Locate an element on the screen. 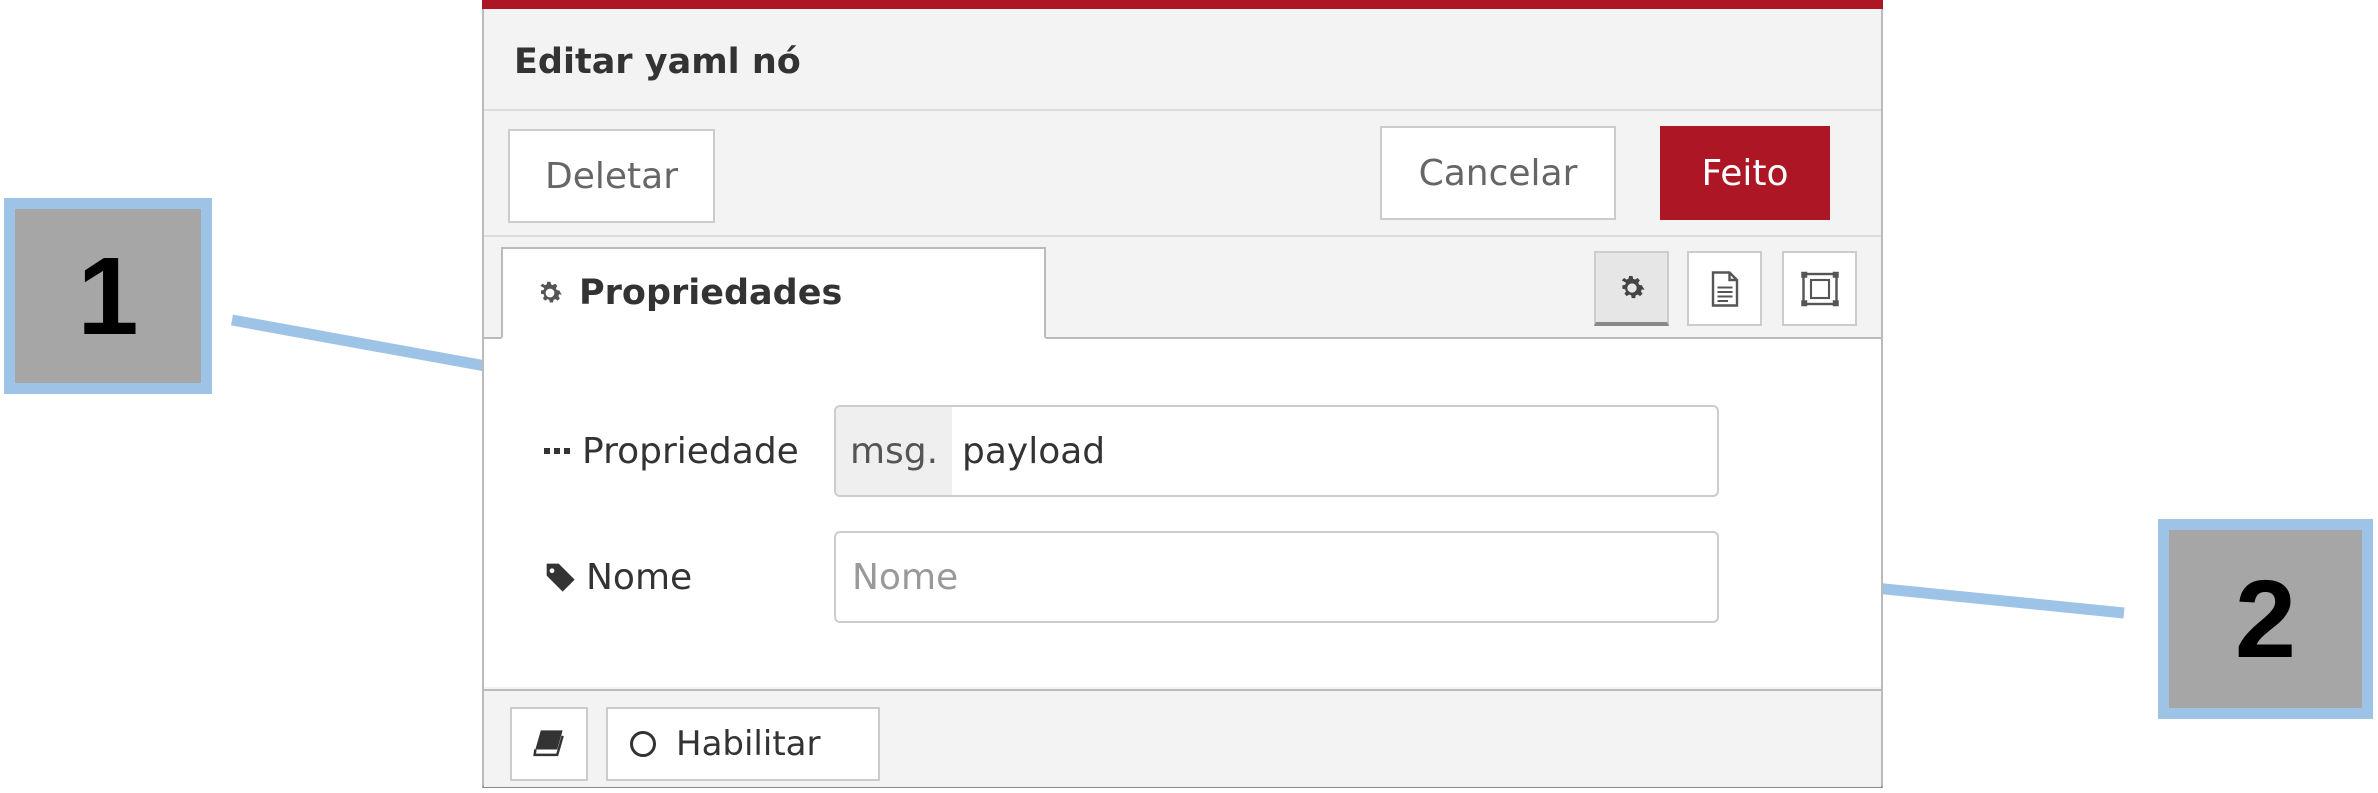 Image resolution: width=2378 pixels, height=793 pixels. enable-toggle-button: Habilitar is located at coordinates (743, 744).